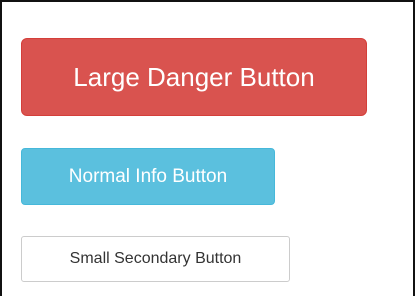  I want to click on small-secondary-button: Small Secondary Button, so click(155, 259).